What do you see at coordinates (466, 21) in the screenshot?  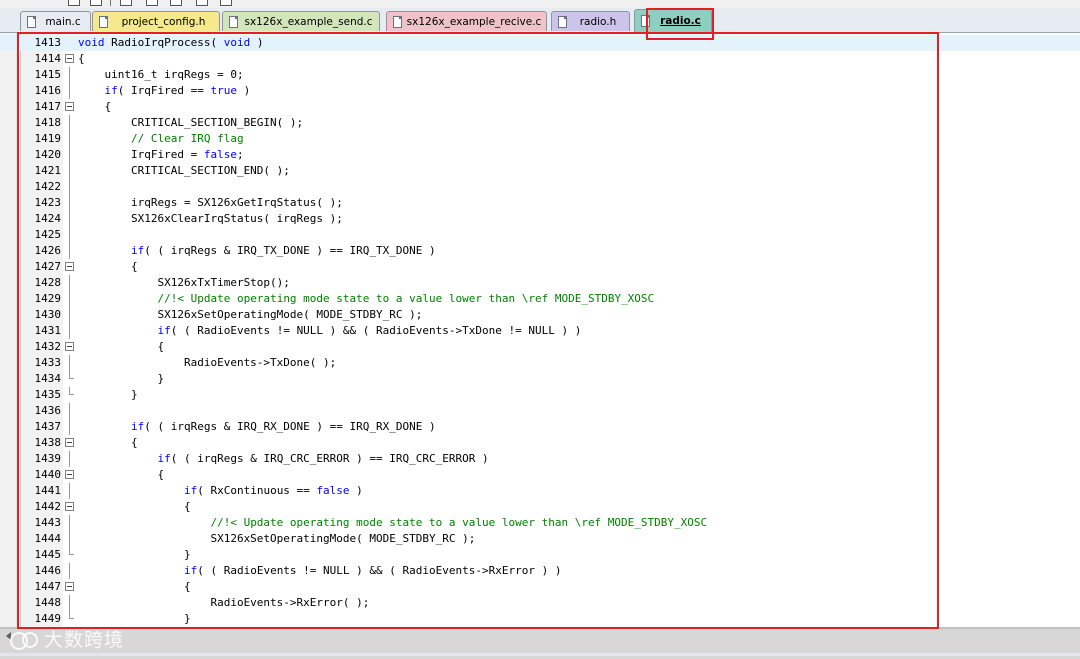 I see `tab-sx126x-example-recive-c: sx126x_example_recive.c` at bounding box center [466, 21].